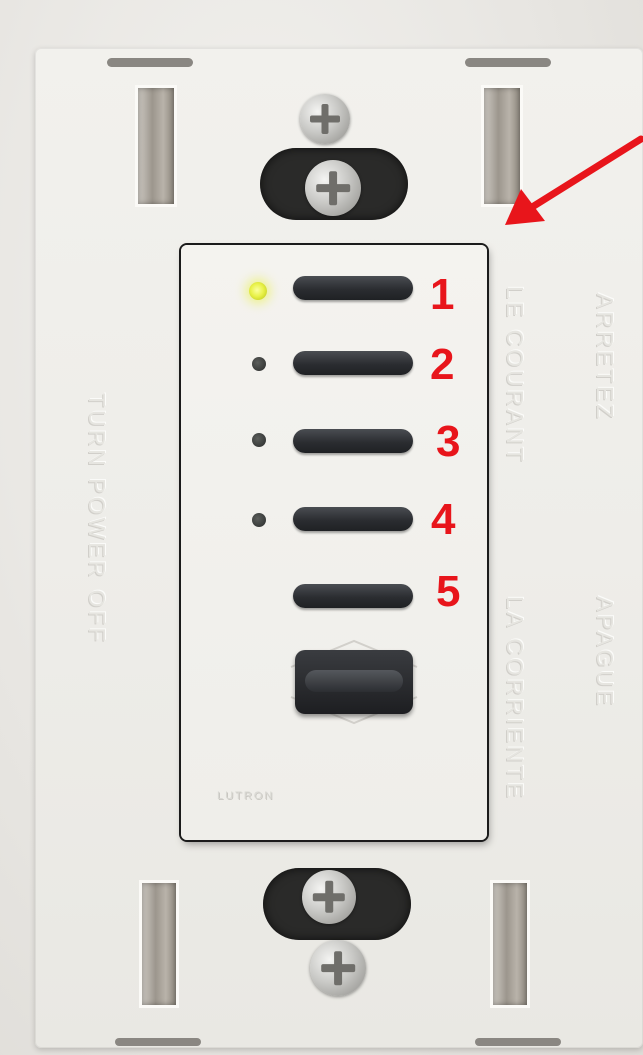  I want to click on mount-slot-bottom-right, so click(510, 944).